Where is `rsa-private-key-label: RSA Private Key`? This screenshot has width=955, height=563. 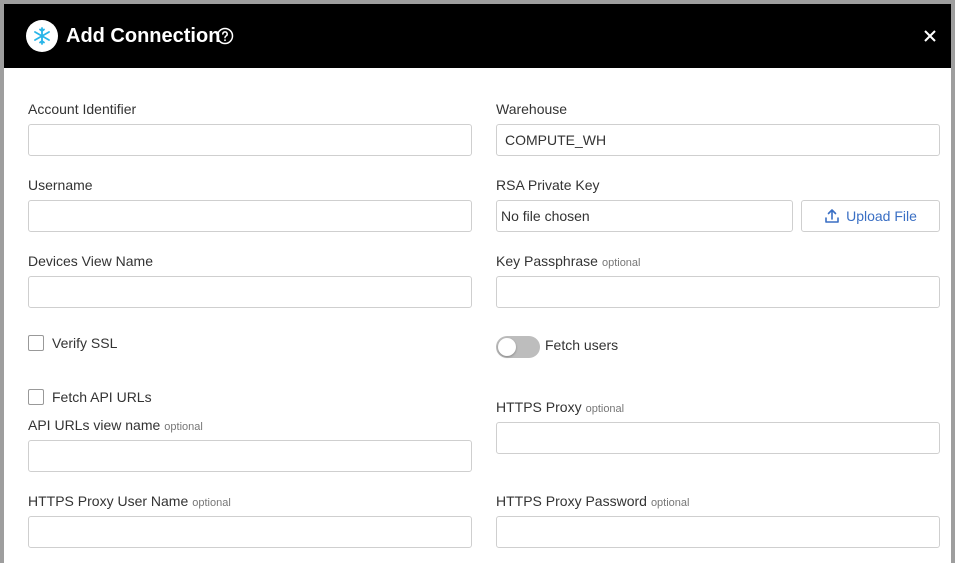 rsa-private-key-label: RSA Private Key is located at coordinates (548, 185).